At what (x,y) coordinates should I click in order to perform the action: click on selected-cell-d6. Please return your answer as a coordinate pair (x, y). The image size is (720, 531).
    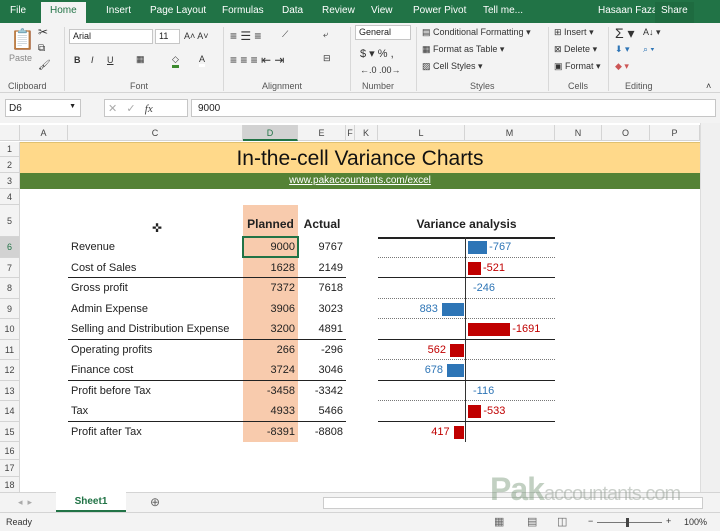
    Looking at the image, I should click on (270, 247).